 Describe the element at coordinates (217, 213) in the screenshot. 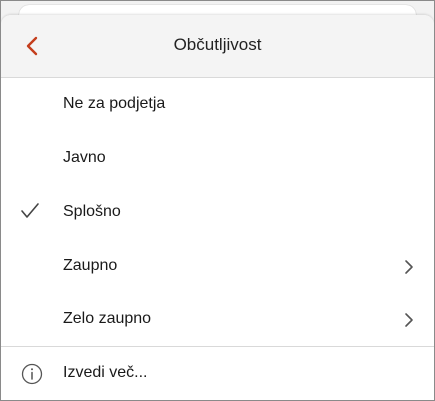

I see `menu-item-splosno: Splošno` at that location.